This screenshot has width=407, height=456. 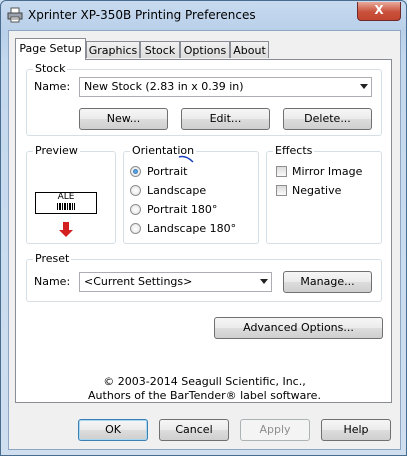 What do you see at coordinates (56, 150) in the screenshot?
I see `preview-group-label: Preview` at bounding box center [56, 150].